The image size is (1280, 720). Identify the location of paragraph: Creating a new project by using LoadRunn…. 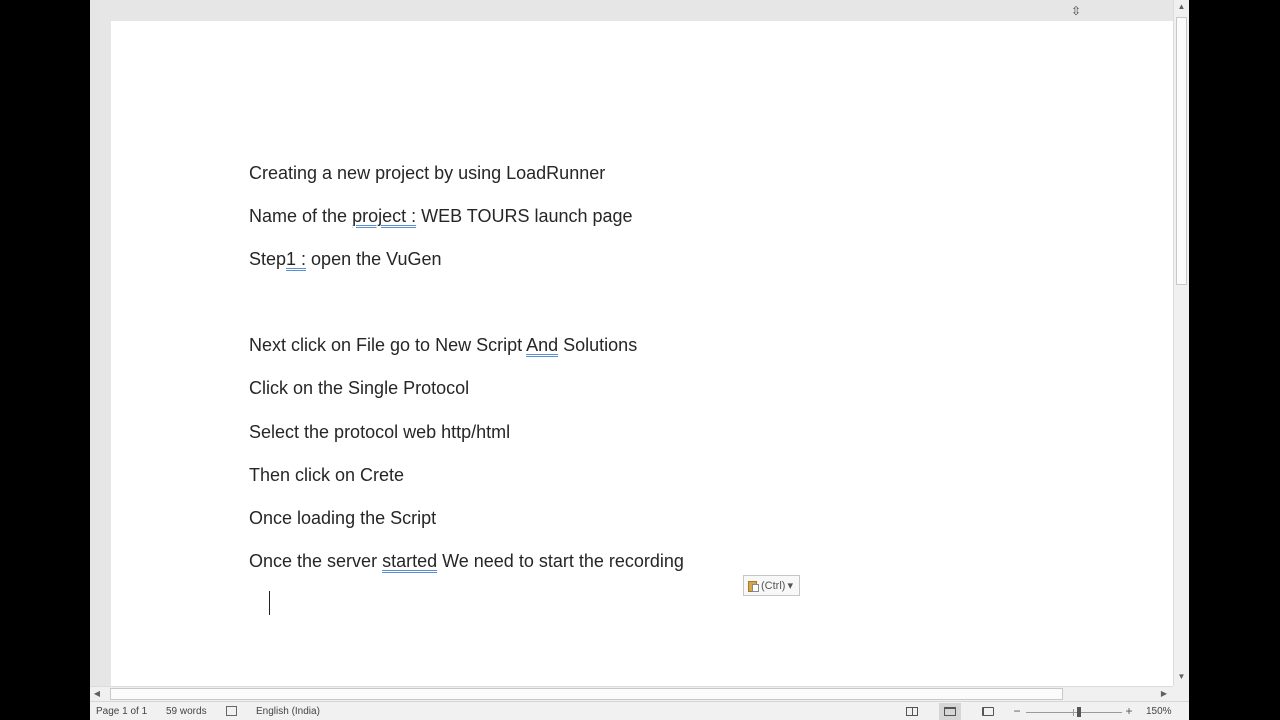
(427, 173).